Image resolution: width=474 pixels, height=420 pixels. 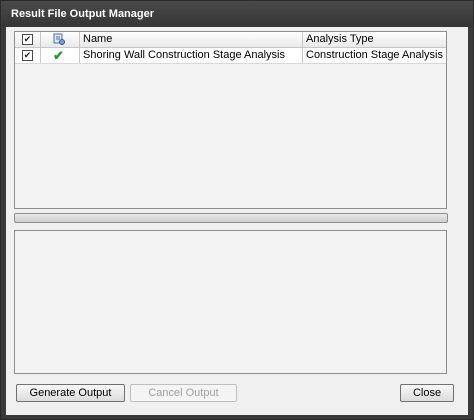 I want to click on row-checkbox: ✔, so click(x=27, y=55).